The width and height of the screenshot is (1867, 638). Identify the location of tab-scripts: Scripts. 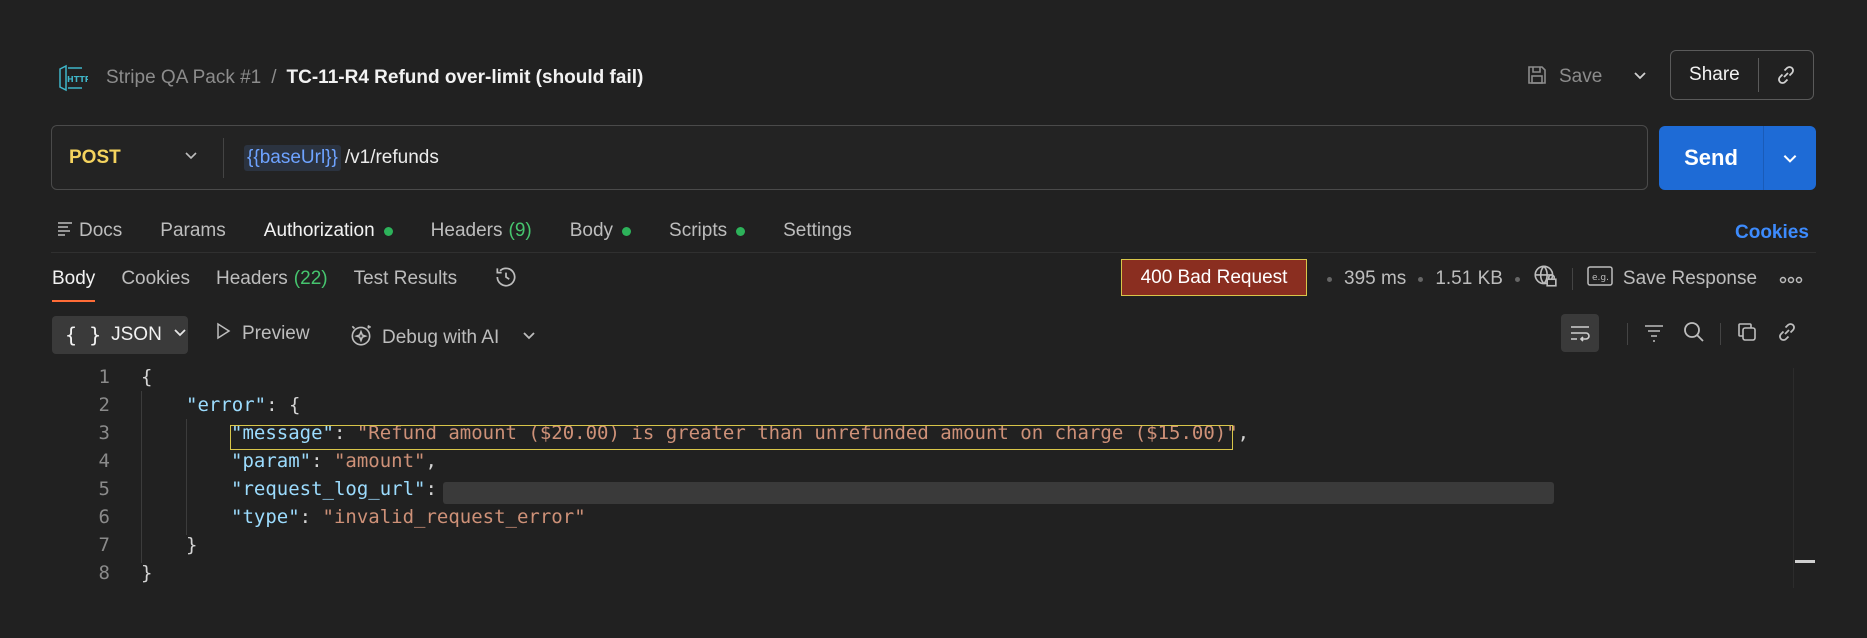
(707, 231).